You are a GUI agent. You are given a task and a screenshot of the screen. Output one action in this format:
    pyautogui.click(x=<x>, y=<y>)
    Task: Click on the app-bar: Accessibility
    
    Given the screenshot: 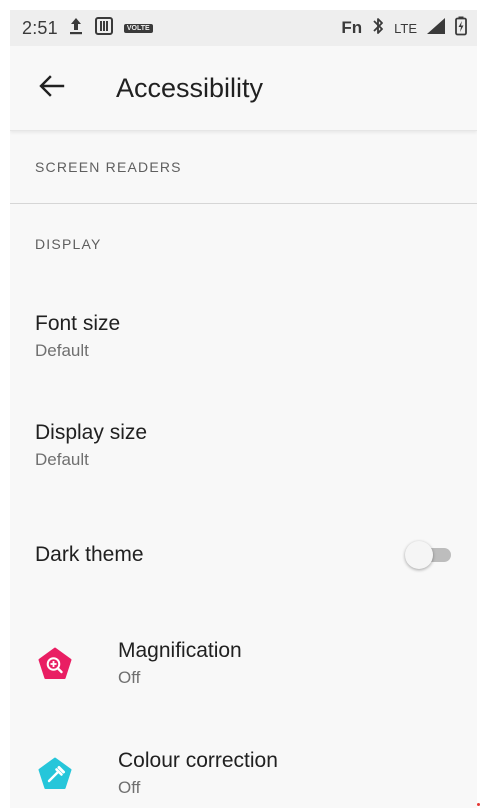 What is the action you would take?
    pyautogui.click(x=243, y=88)
    